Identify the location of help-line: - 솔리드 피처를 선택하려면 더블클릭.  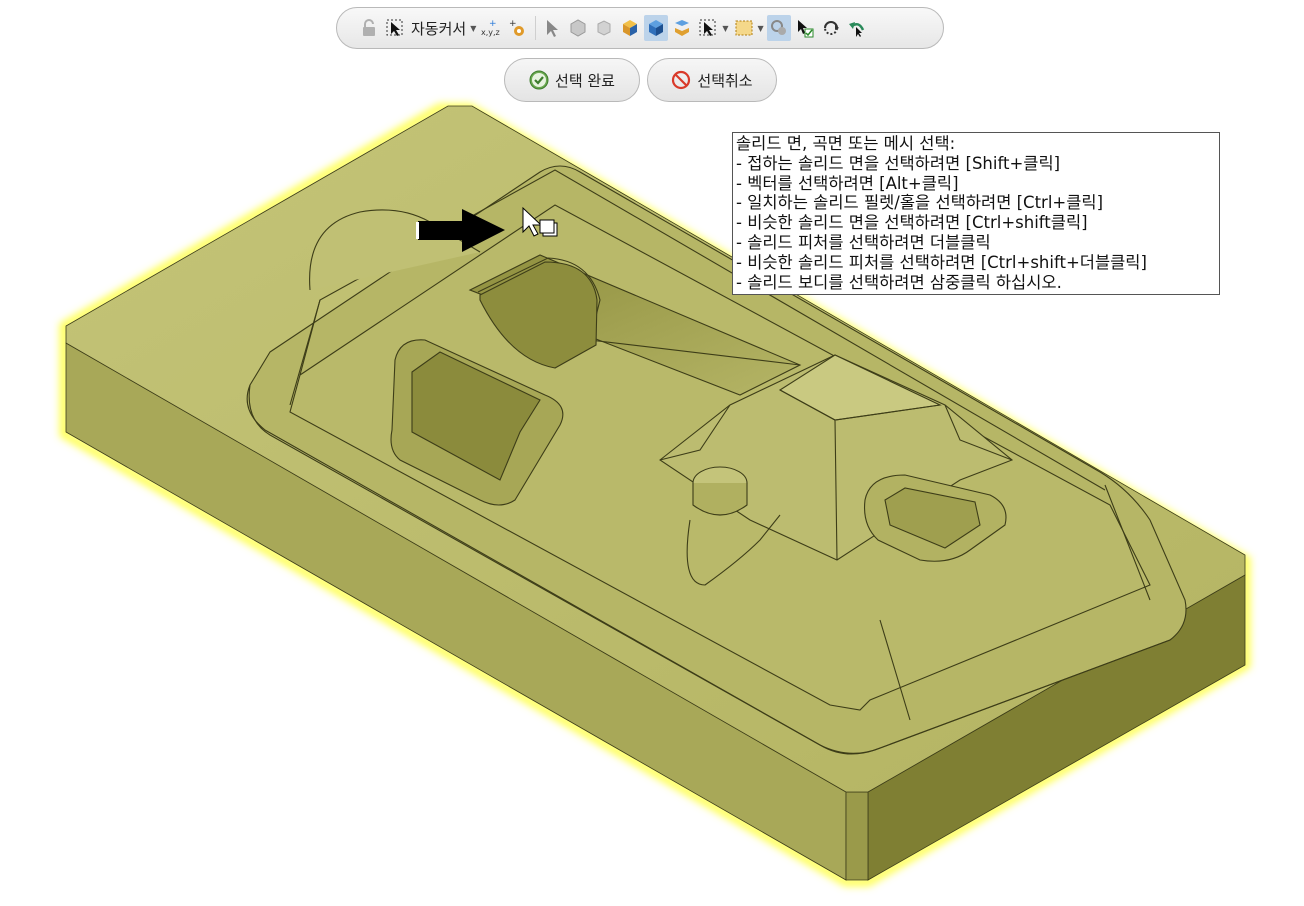
(863, 242).